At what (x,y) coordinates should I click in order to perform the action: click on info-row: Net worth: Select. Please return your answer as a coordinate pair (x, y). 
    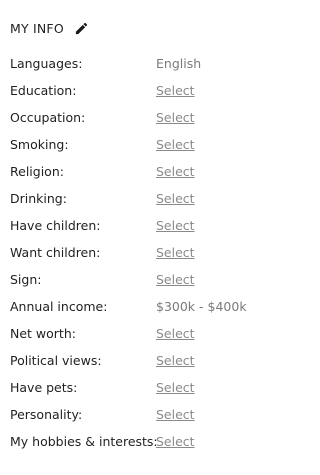
    Looking at the image, I should click on (160, 336).